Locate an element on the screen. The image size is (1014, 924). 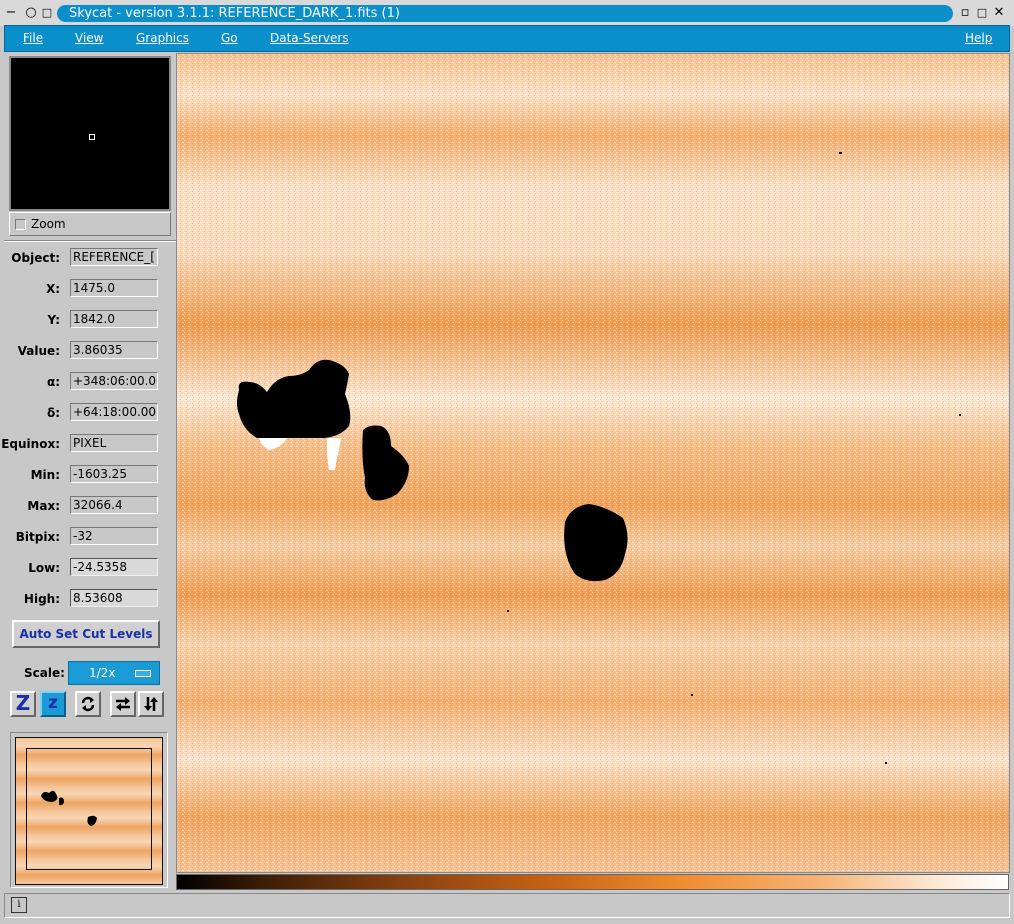
info-row-dec: δ: +64:18:00.00 is located at coordinates (90, 413).